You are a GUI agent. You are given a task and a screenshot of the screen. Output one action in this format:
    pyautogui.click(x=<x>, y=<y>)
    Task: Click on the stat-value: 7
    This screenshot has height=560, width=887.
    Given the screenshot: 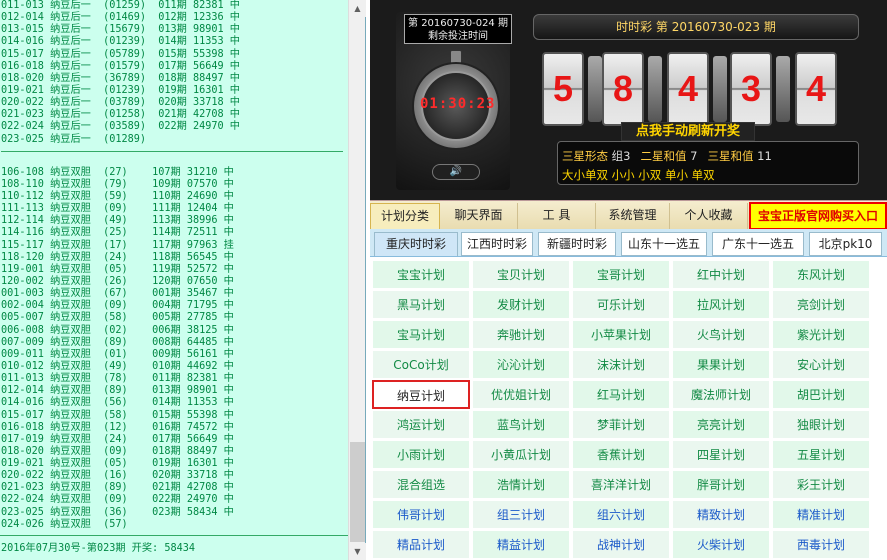 What is the action you would take?
    pyautogui.click(x=694, y=156)
    